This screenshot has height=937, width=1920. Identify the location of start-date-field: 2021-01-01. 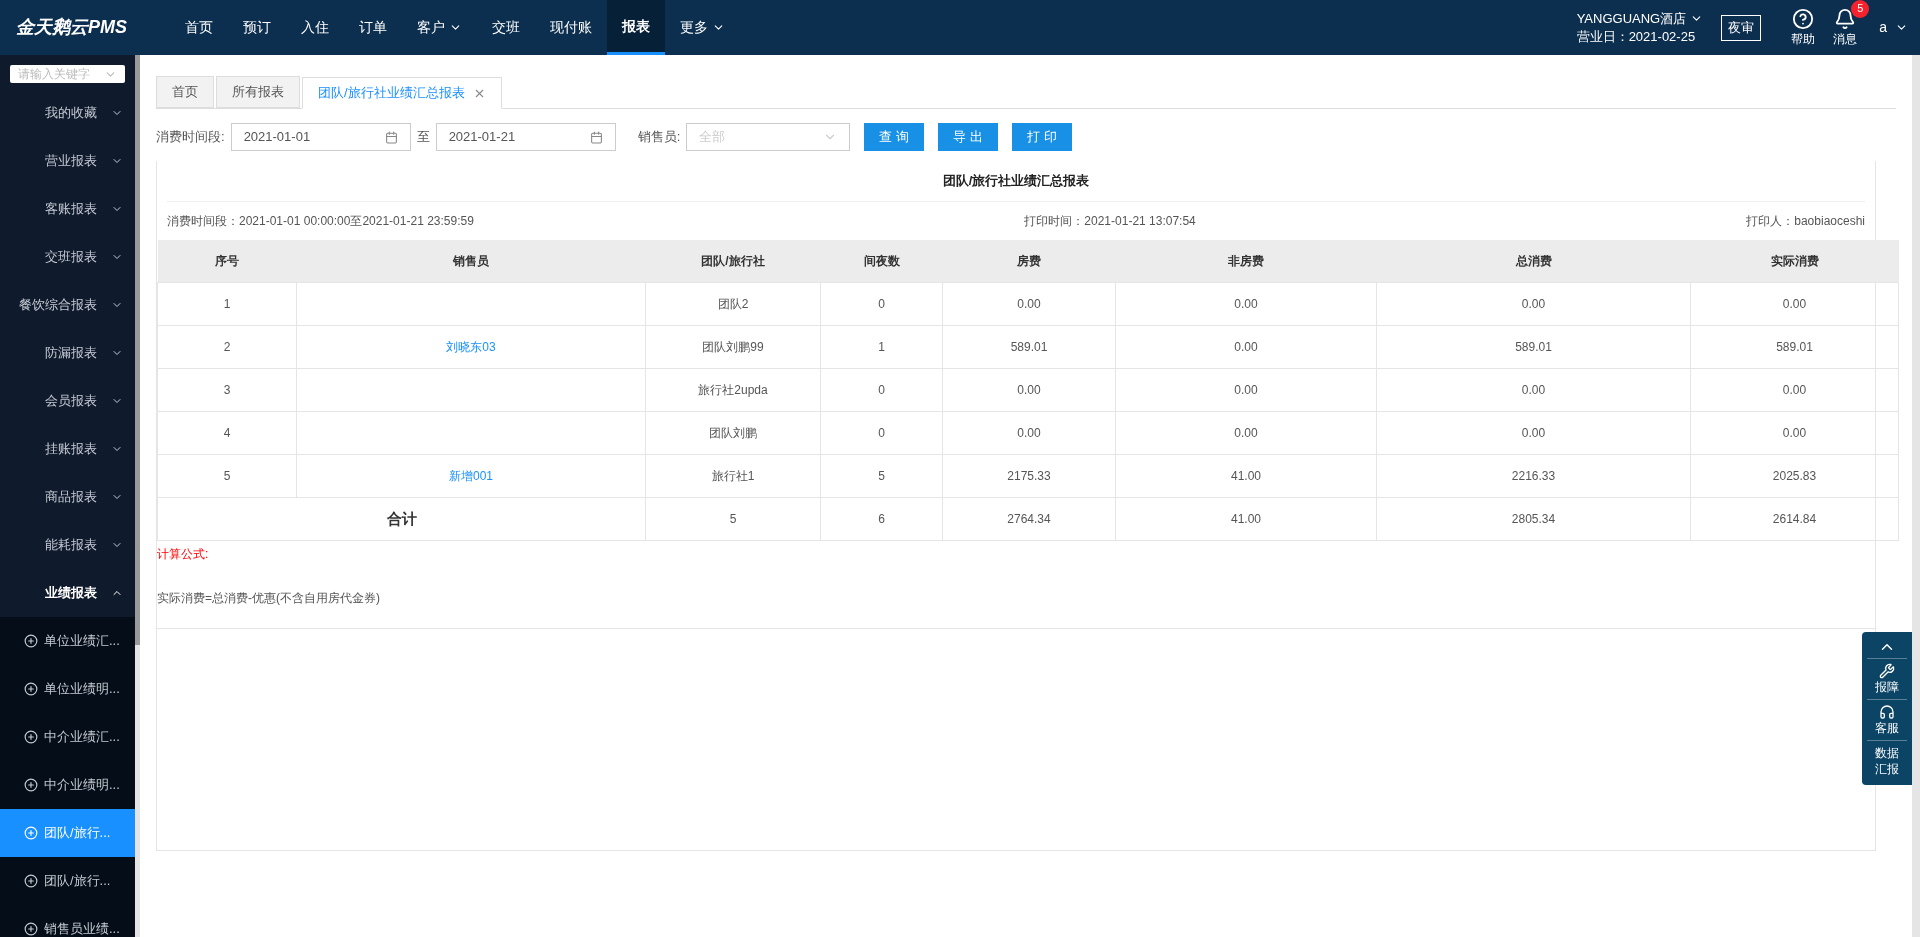
(320, 137).